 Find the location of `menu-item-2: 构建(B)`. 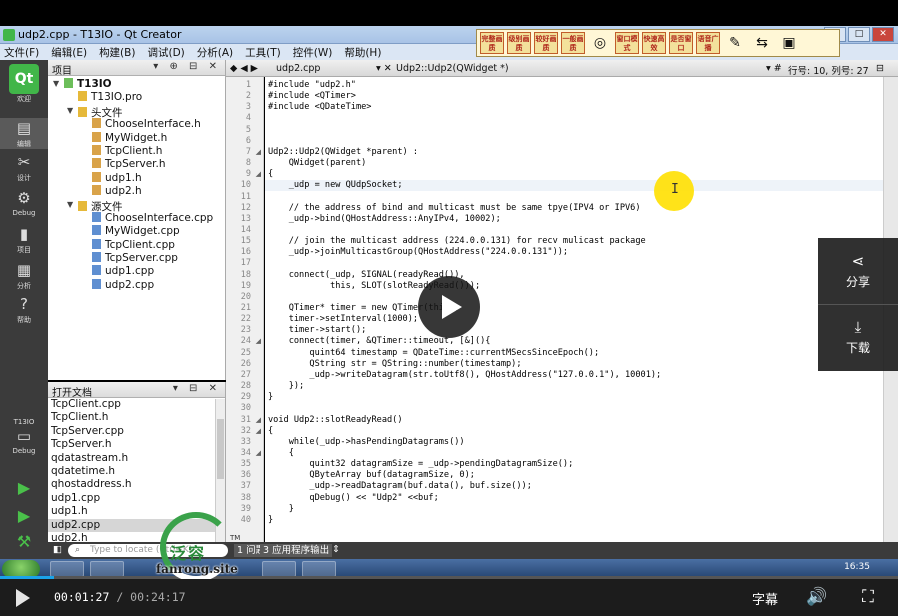

menu-item-2: 构建(B) is located at coordinates (117, 52).